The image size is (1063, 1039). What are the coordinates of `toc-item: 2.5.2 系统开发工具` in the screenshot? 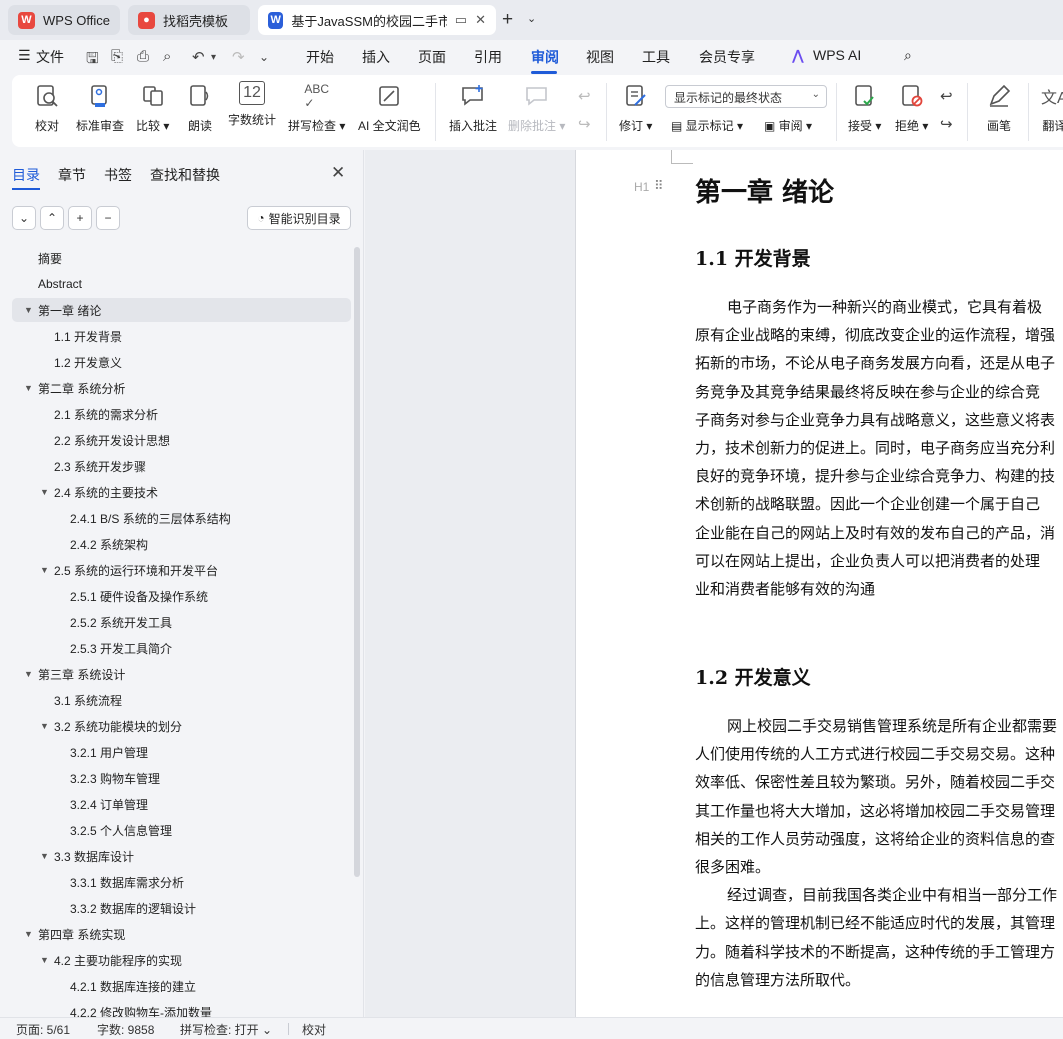 It's located at (114, 622).